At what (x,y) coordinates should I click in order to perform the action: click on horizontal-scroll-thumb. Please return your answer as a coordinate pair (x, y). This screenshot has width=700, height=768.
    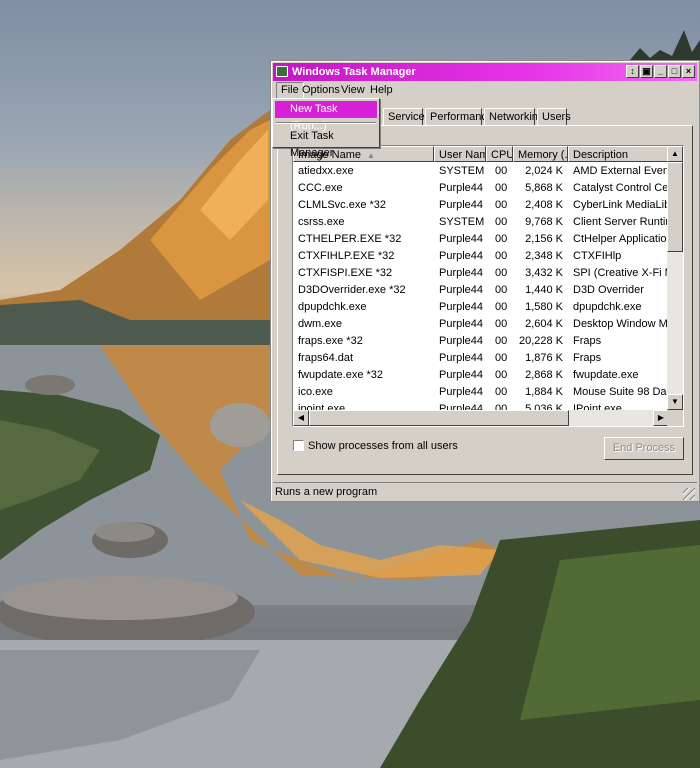
    Looking at the image, I should click on (439, 418).